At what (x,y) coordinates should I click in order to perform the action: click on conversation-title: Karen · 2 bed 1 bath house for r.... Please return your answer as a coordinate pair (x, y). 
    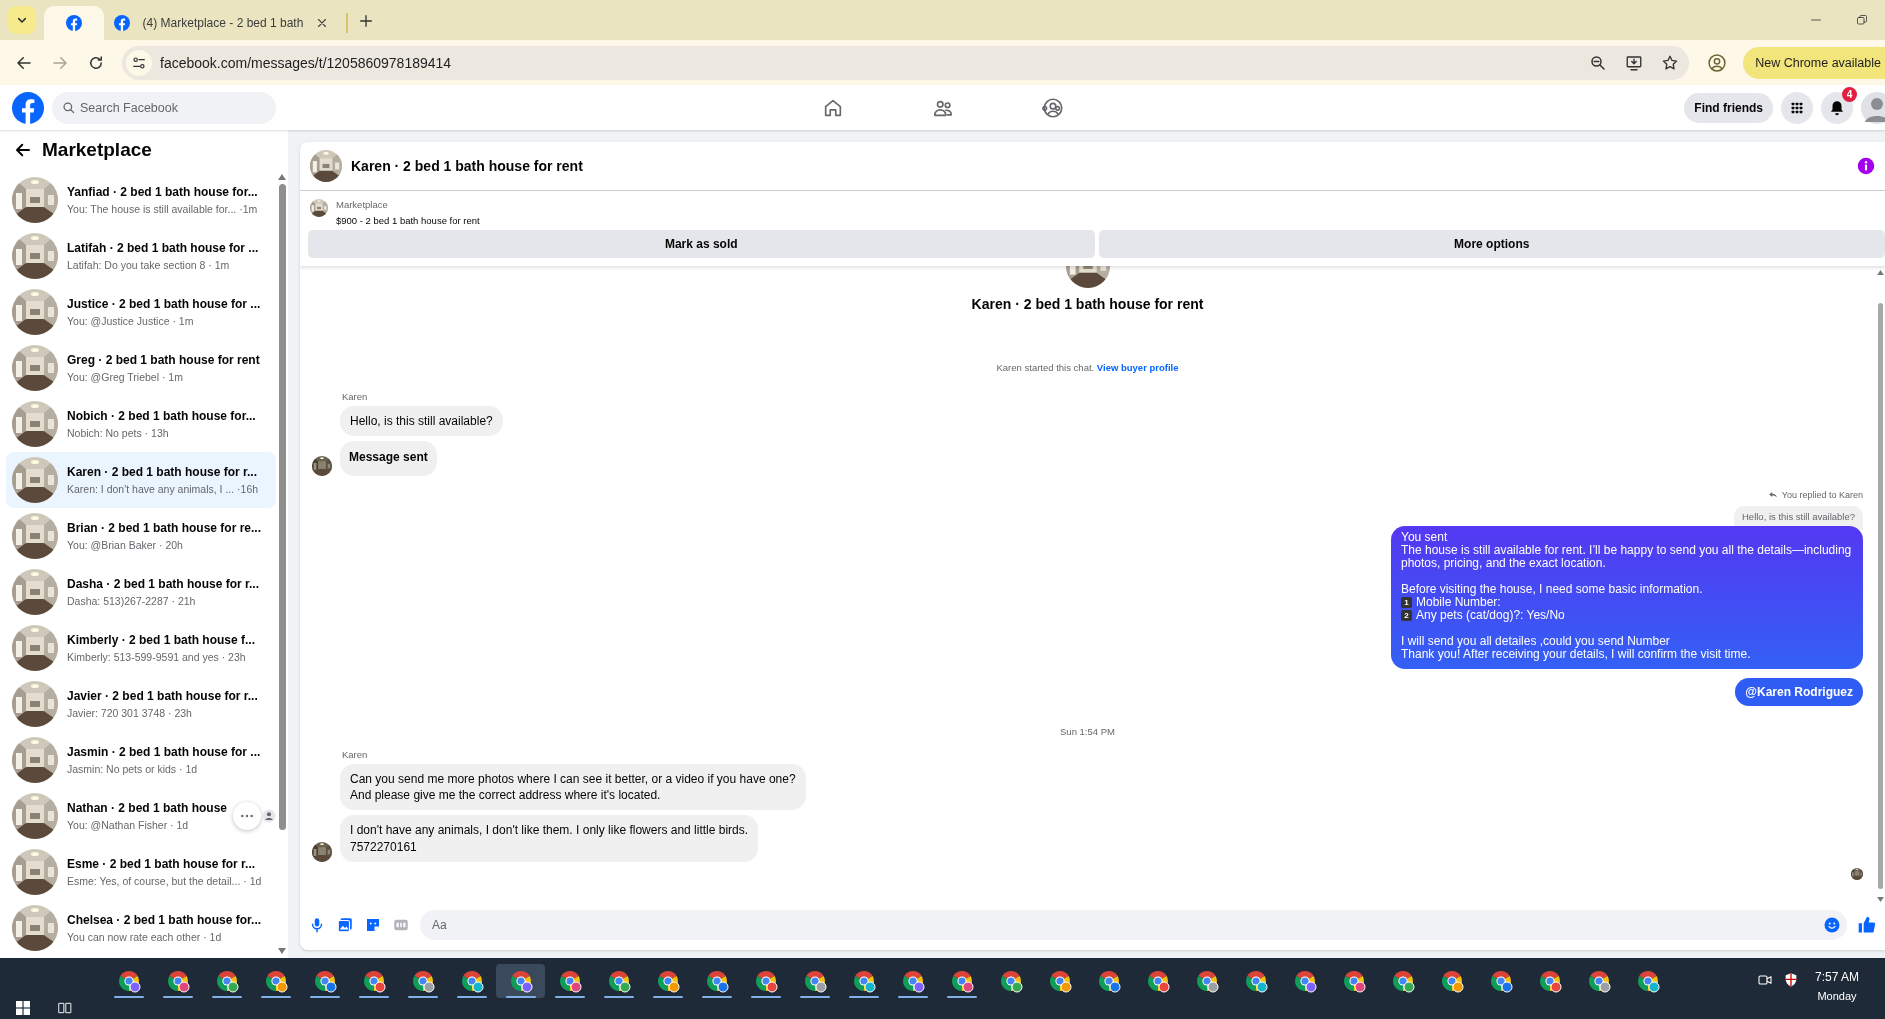
    Looking at the image, I should click on (162, 472).